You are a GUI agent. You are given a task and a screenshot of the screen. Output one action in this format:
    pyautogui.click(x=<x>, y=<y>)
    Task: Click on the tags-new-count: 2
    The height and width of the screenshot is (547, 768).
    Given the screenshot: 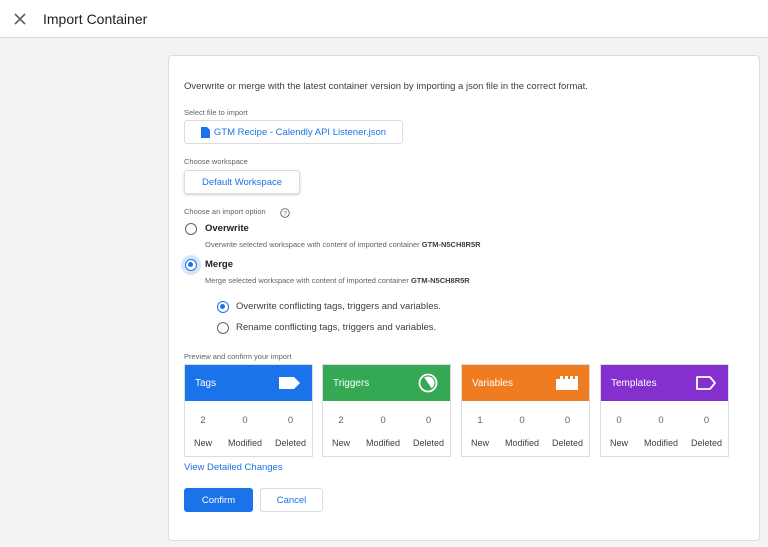 What is the action you would take?
    pyautogui.click(x=203, y=420)
    